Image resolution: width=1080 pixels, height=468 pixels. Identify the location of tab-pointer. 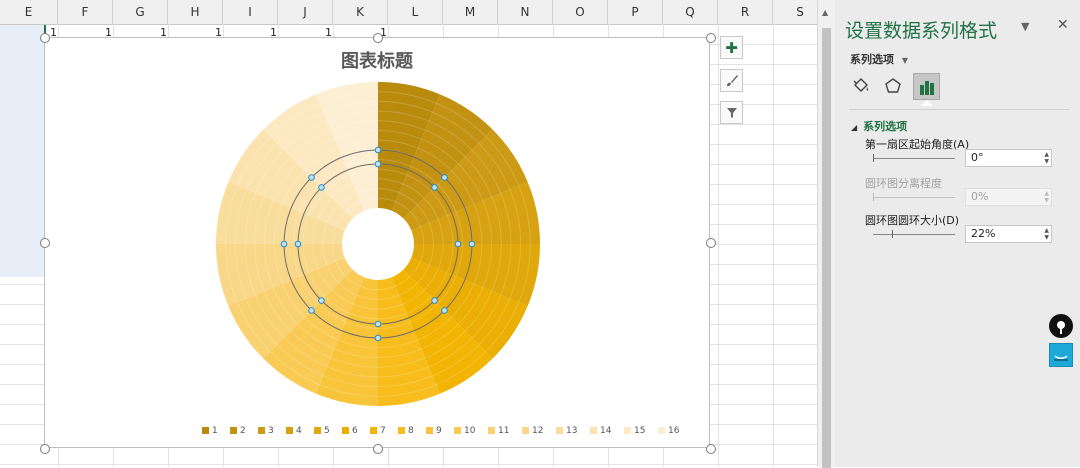
(927, 103).